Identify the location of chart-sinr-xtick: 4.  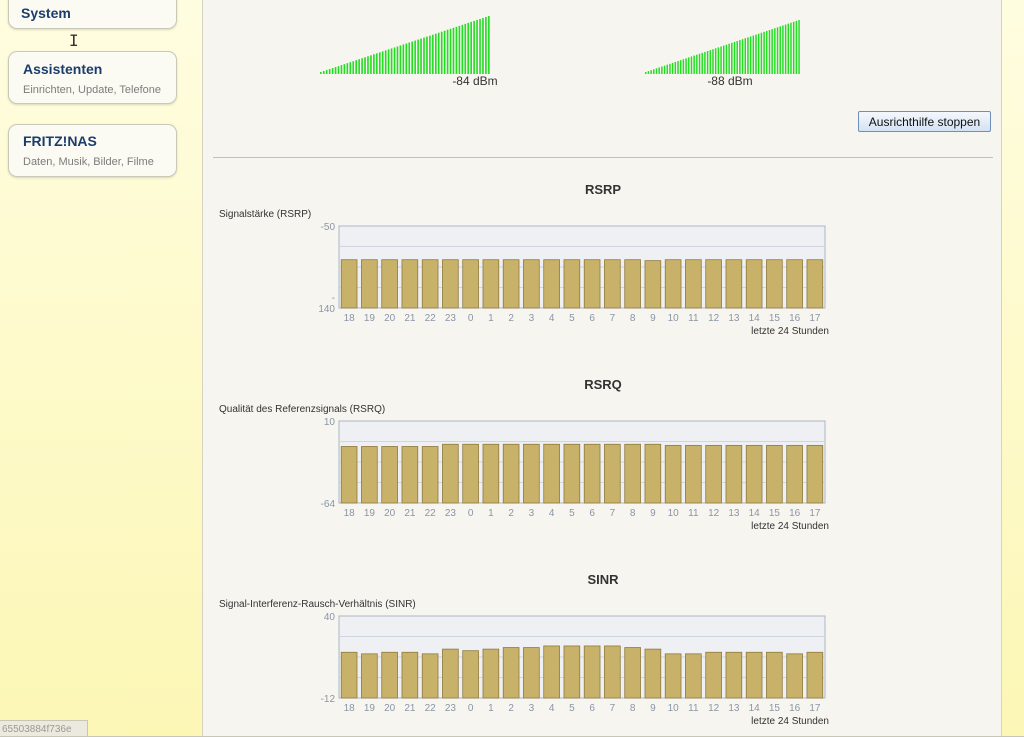
(552, 708).